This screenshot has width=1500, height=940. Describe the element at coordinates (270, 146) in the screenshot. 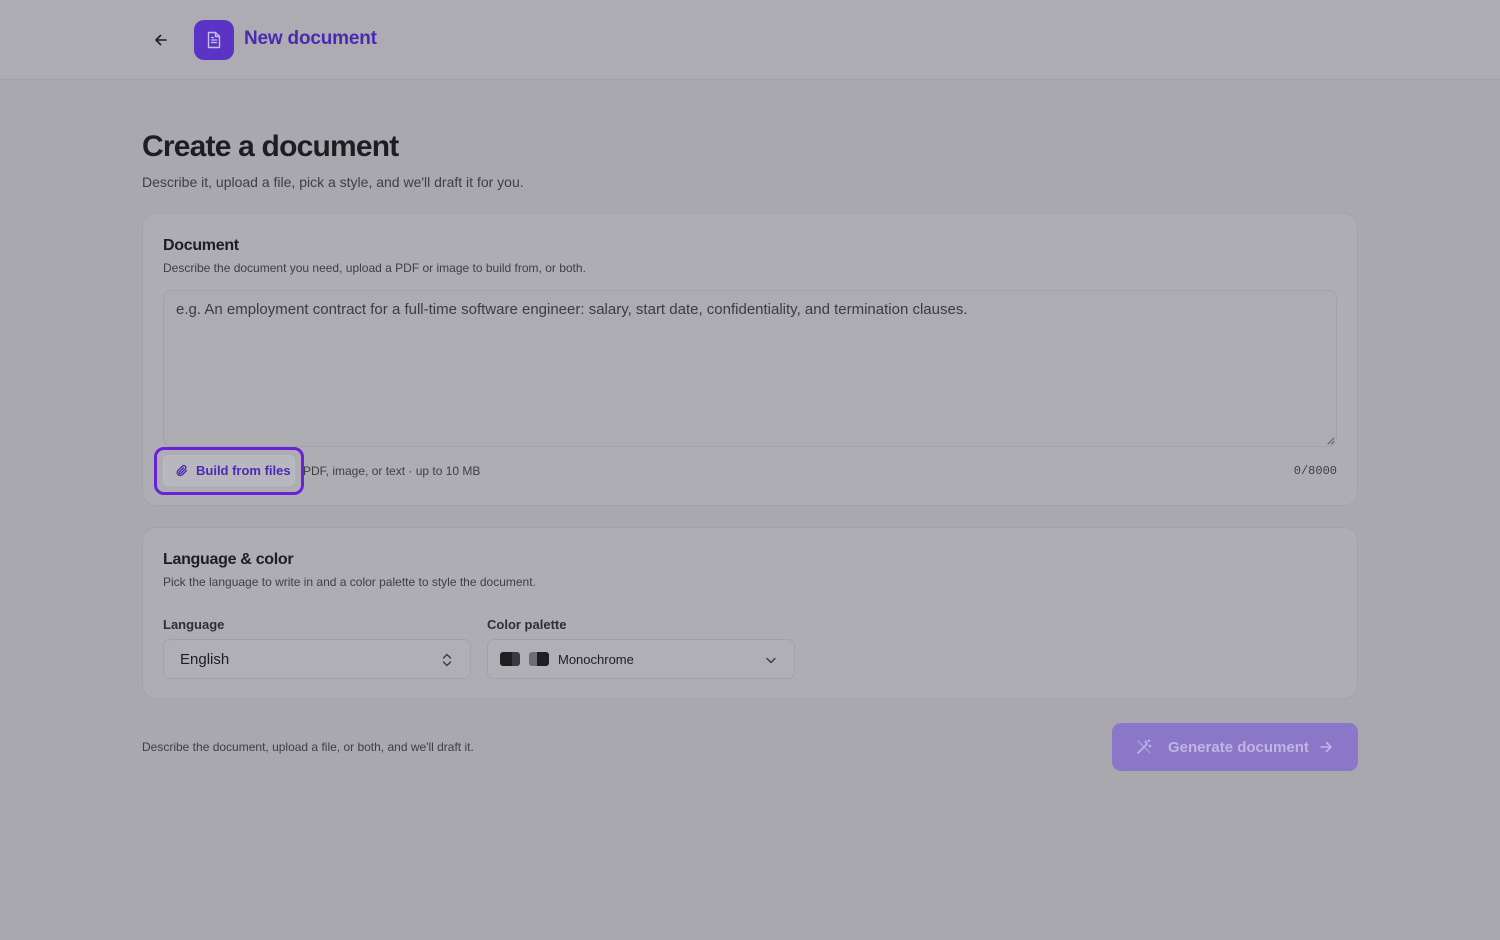

I see `page-title: Create a document` at that location.